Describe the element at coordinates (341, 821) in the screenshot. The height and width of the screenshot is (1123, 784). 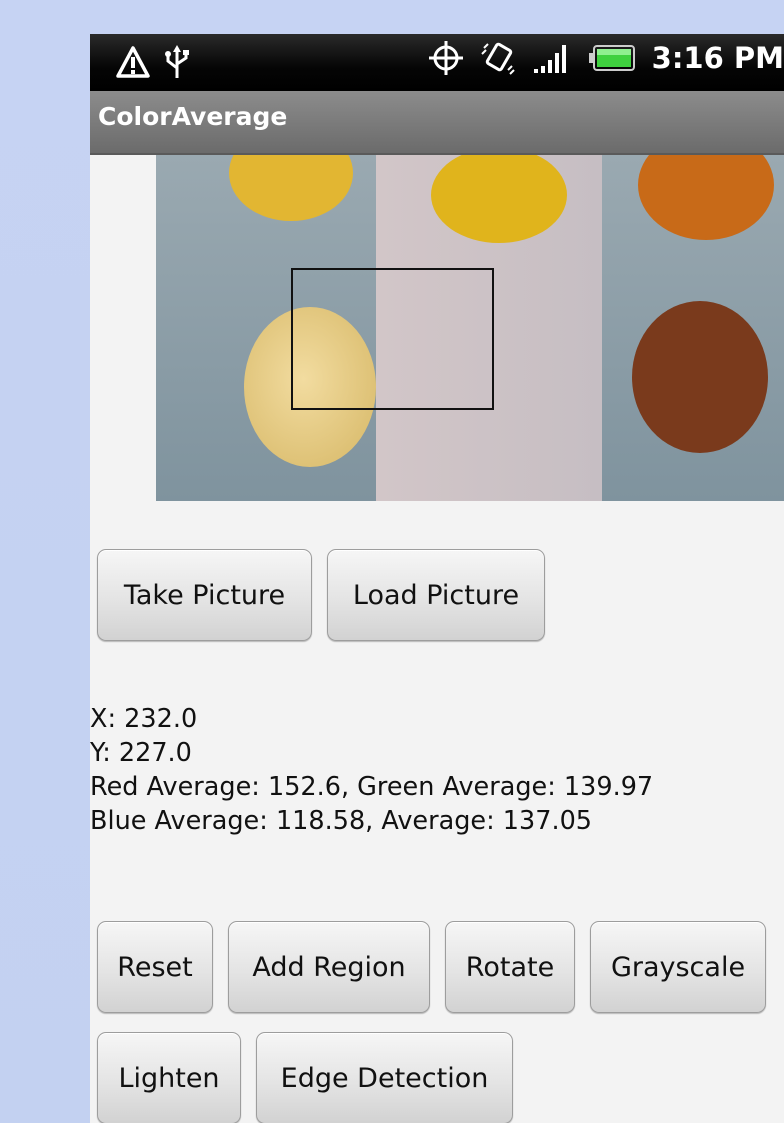
I see `blue-total-average: Blue Average: 118.58, Average: 137.05` at that location.